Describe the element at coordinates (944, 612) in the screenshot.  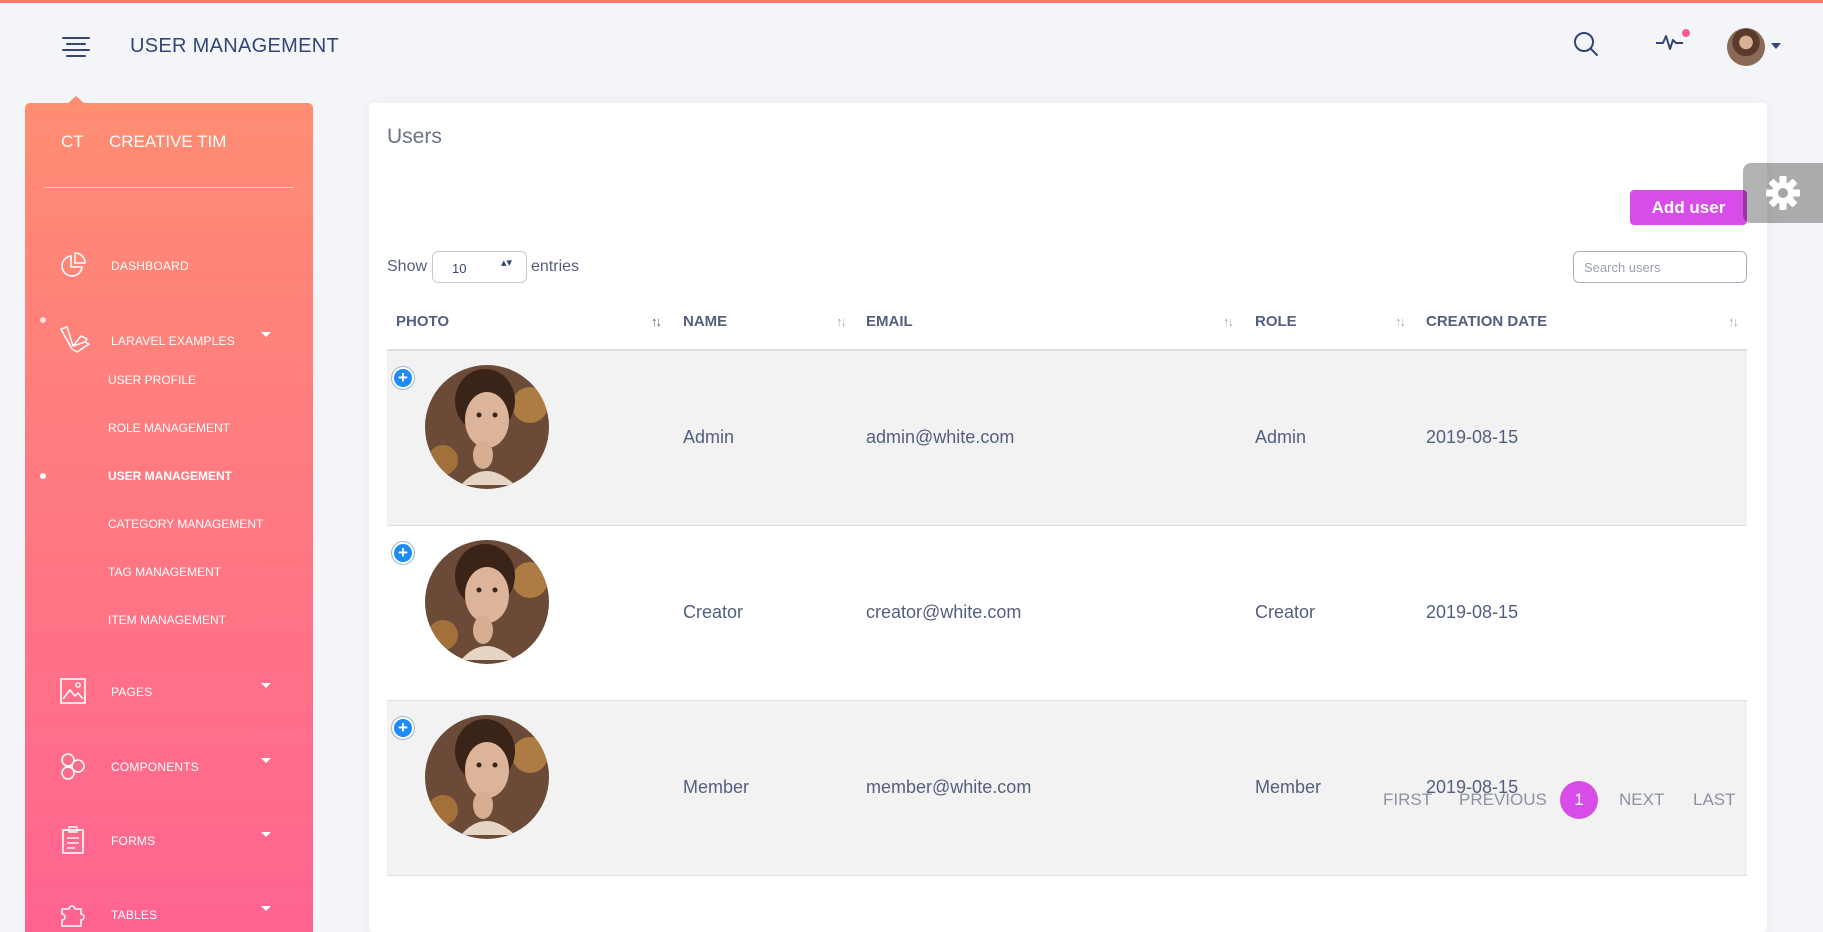
I see `user-email: creator@white.com` at that location.